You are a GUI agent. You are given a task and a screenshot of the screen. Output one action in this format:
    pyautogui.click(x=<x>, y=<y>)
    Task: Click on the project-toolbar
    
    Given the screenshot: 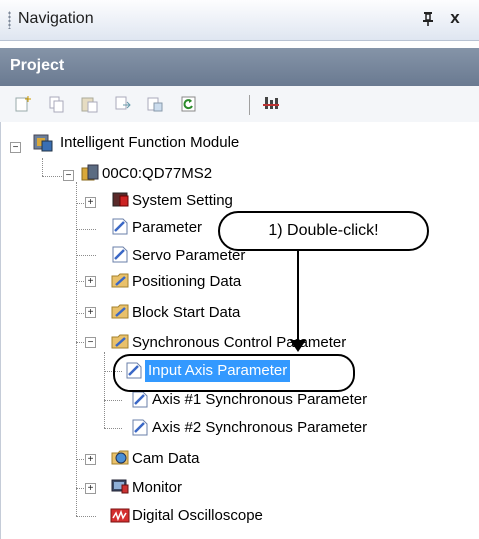 What is the action you would take?
    pyautogui.click(x=239, y=104)
    